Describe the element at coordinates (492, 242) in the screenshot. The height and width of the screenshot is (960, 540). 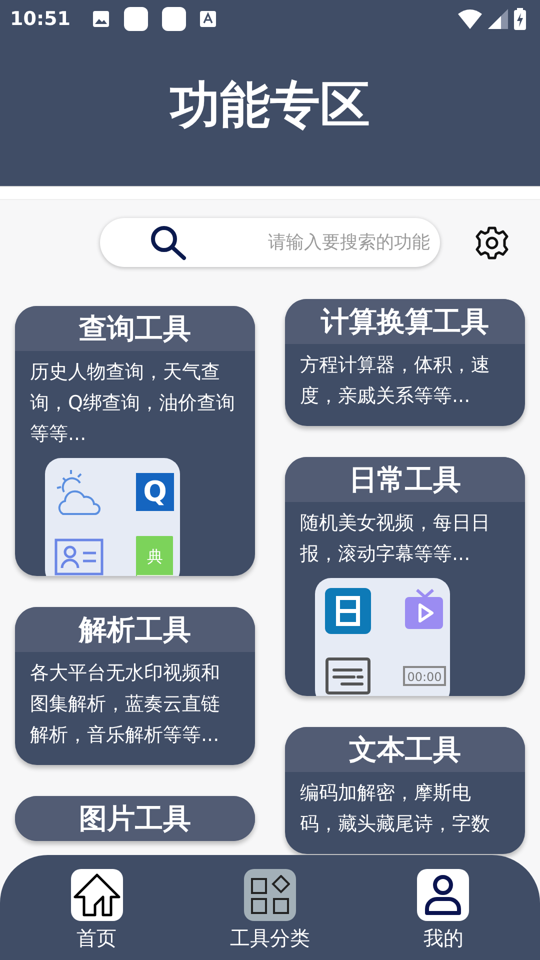
I see `settings-icon` at that location.